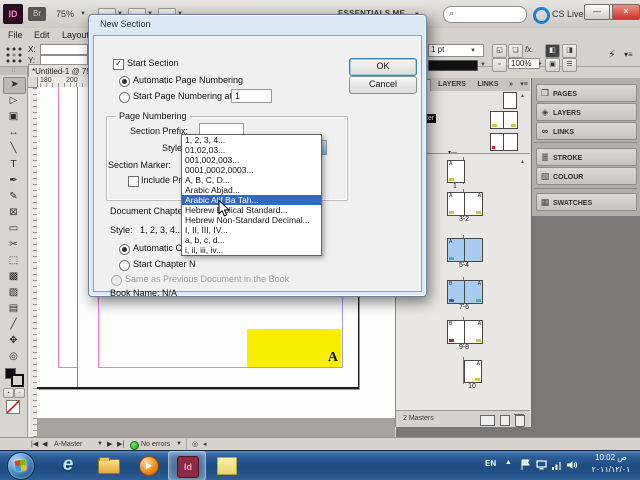 The width and height of the screenshot is (640, 480). What do you see at coordinates (13, 276) in the screenshot?
I see `gradient-tool: ▩` at bounding box center [13, 276].